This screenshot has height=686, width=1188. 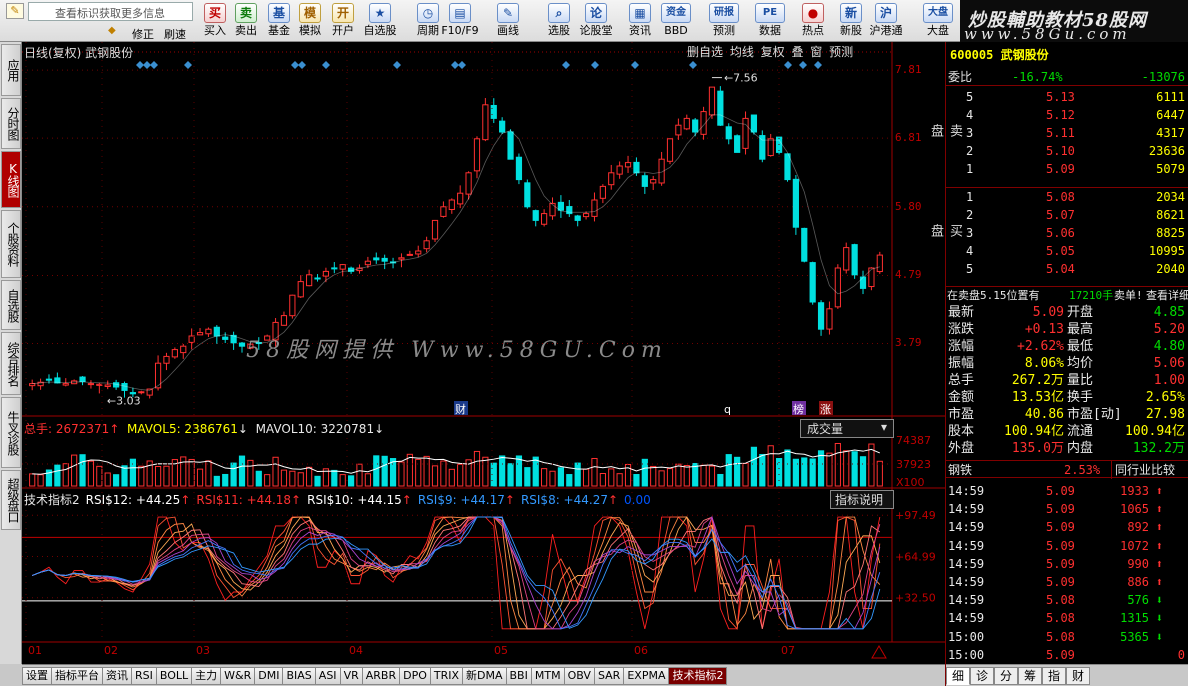 What do you see at coordinates (77, 676) in the screenshot?
I see `tab-indicator: 指标平台` at bounding box center [77, 676].